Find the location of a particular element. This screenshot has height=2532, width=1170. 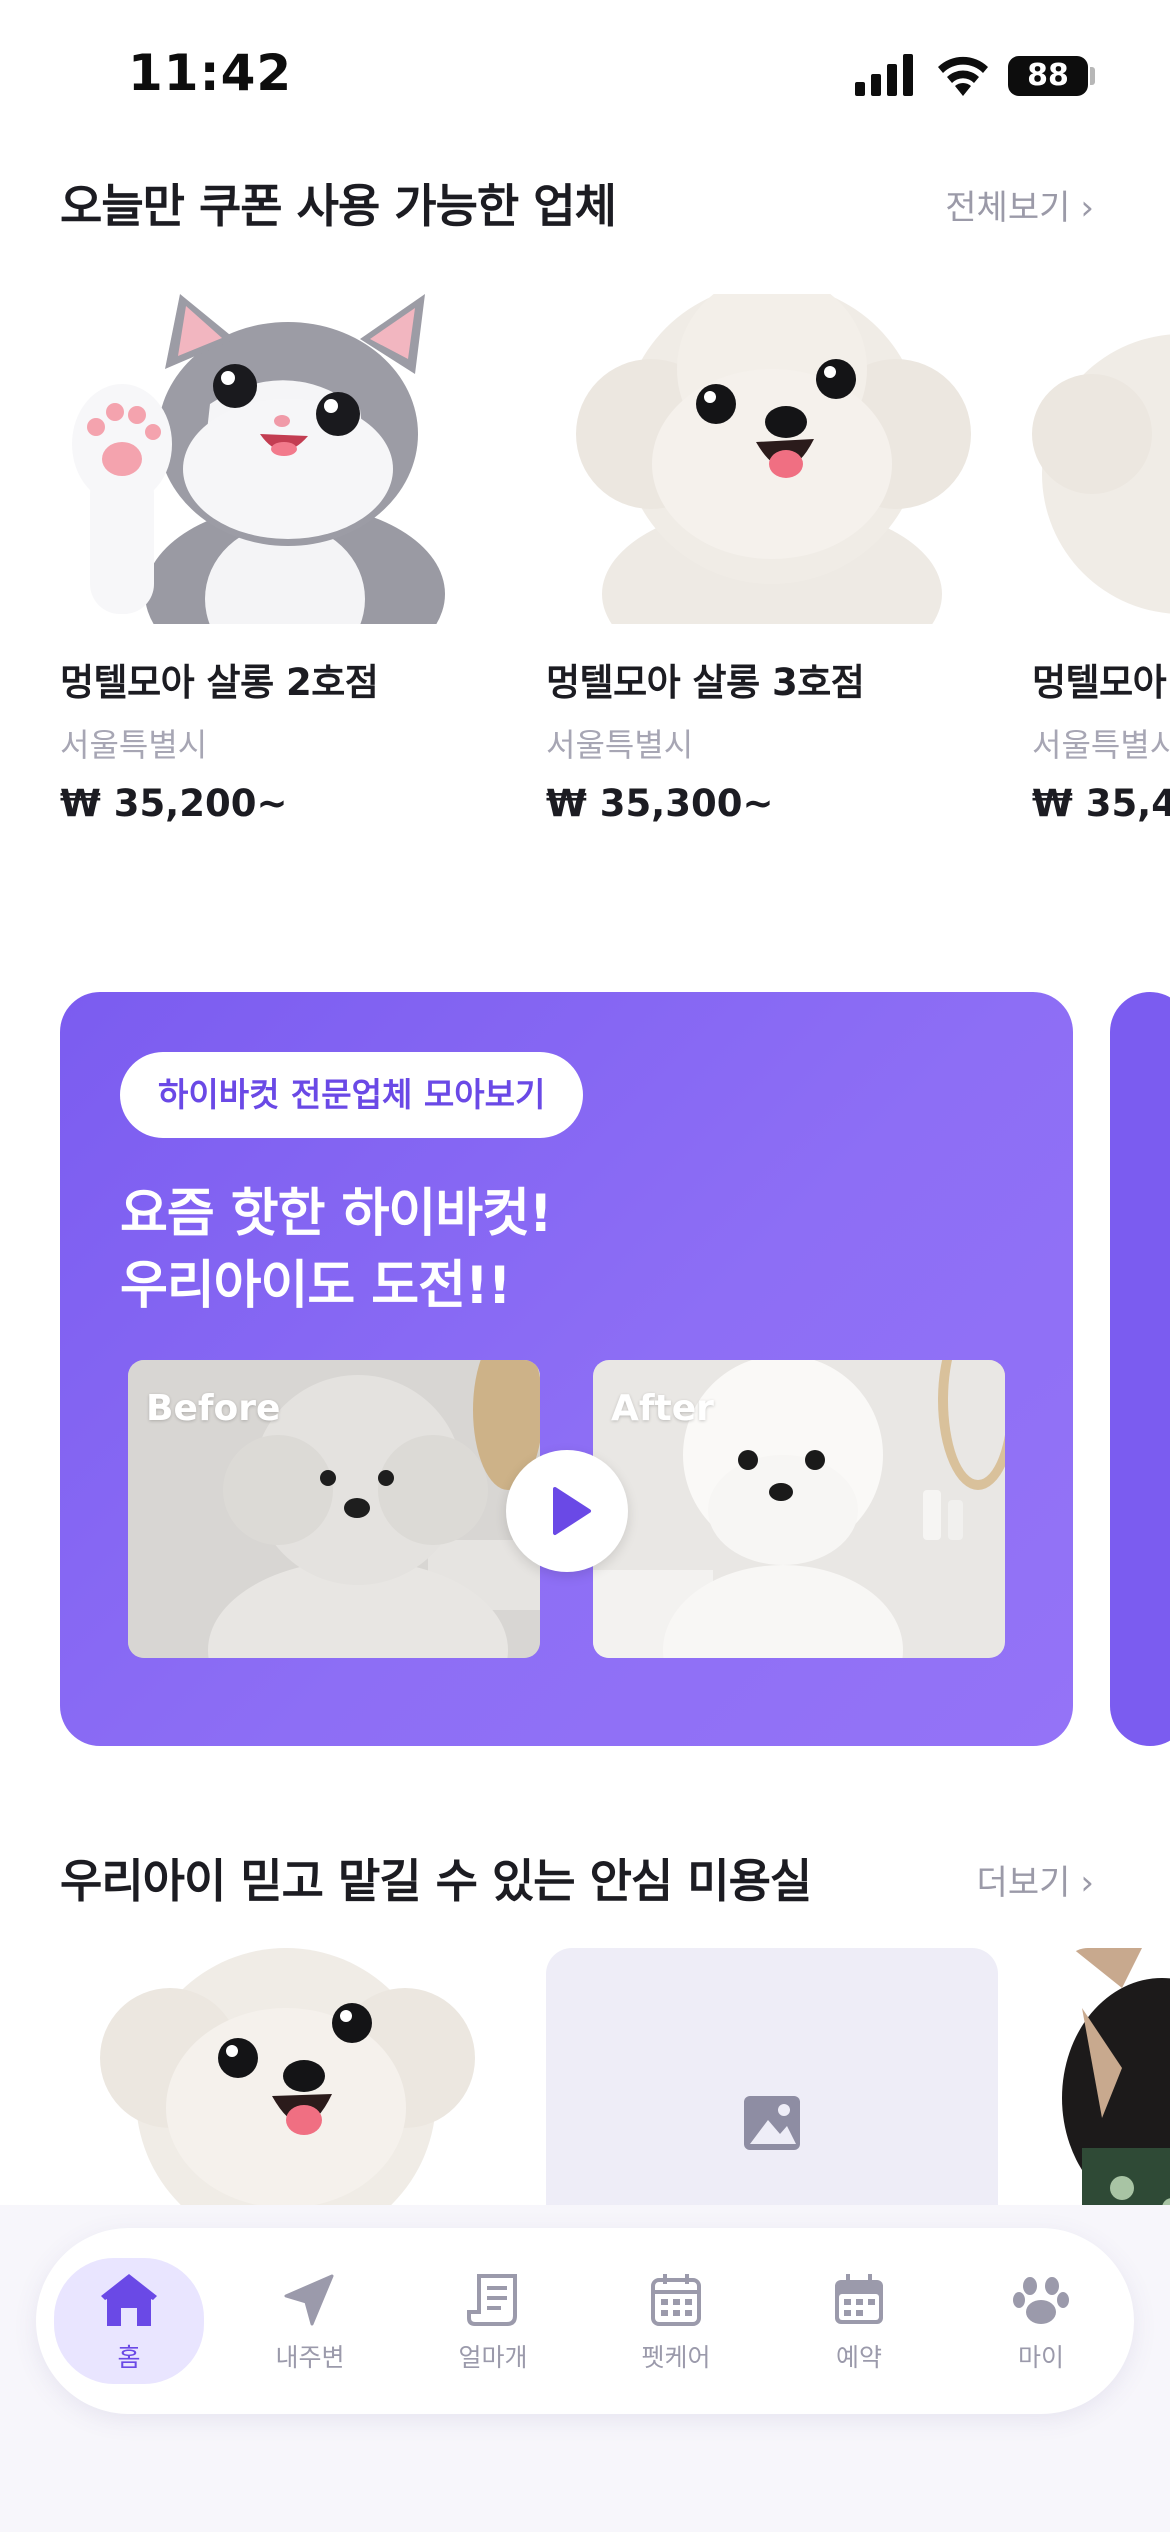

after-photo: After is located at coordinates (799, 1509).